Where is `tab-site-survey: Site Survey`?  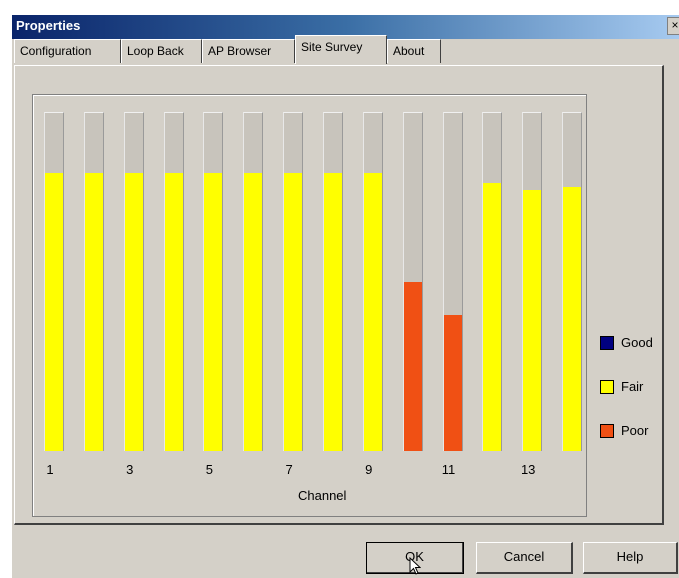
tab-site-survey: Site Survey is located at coordinates (341, 49).